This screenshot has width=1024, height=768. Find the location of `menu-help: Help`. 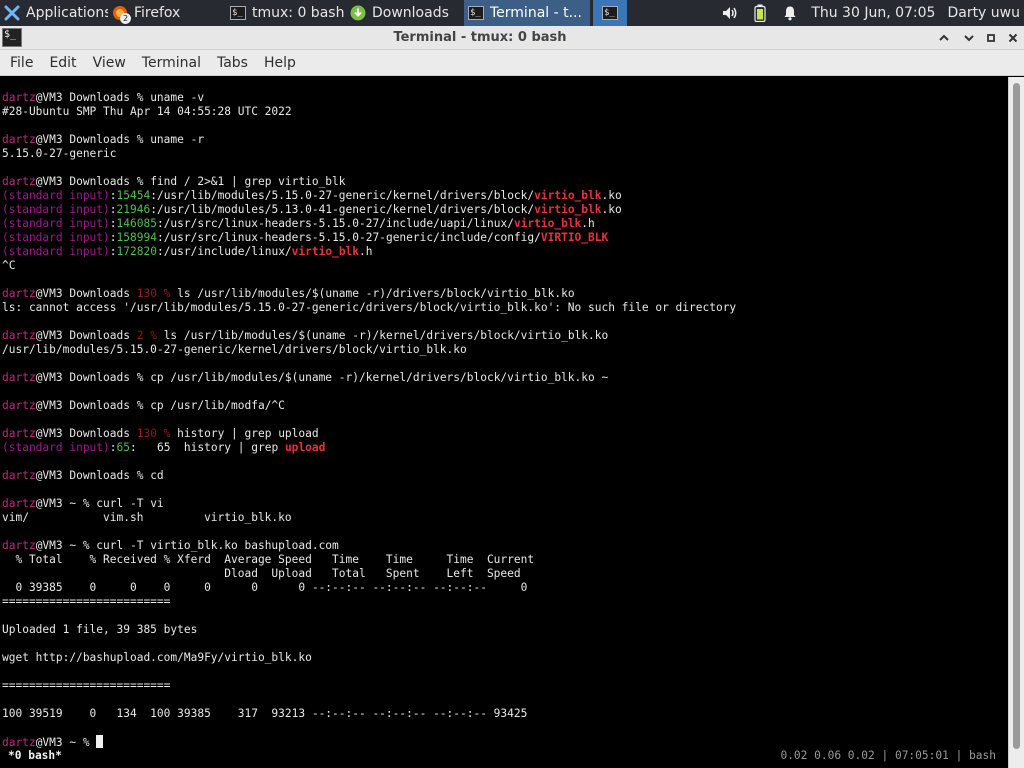

menu-help: Help is located at coordinates (280, 63).